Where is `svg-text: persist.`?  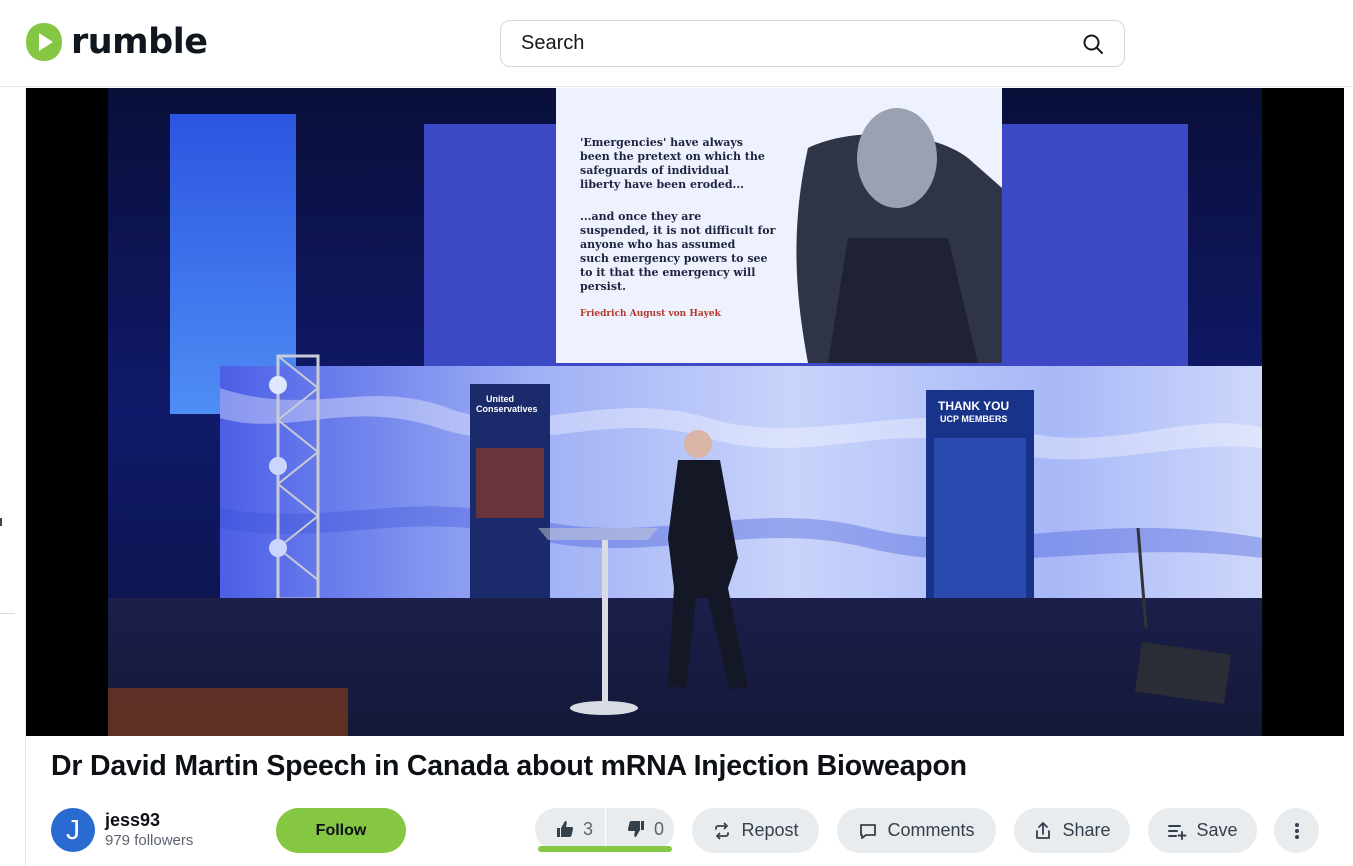 svg-text: persist. is located at coordinates (603, 286).